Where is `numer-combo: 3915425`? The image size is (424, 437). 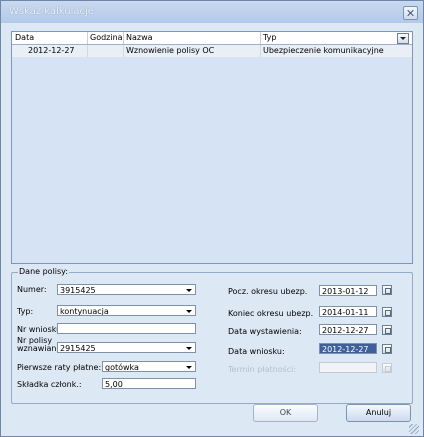 numer-combo: 3915425 is located at coordinates (126, 289).